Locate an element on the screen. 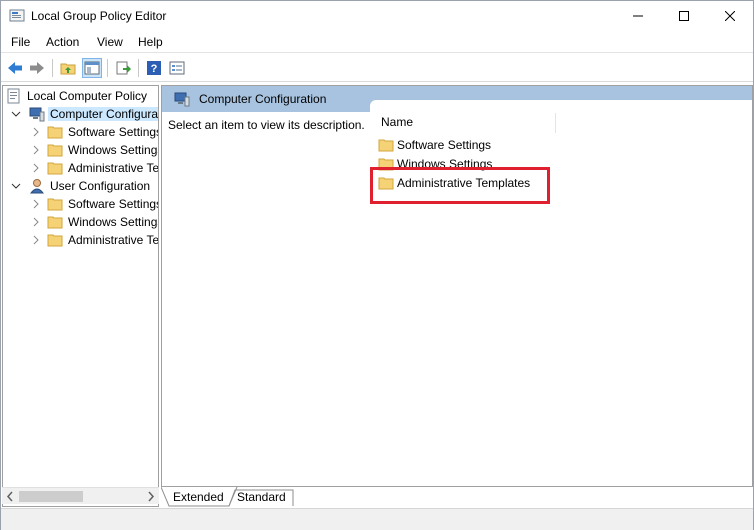  tree-item-administrative-templates: Administrative Te is located at coordinates (95, 168).